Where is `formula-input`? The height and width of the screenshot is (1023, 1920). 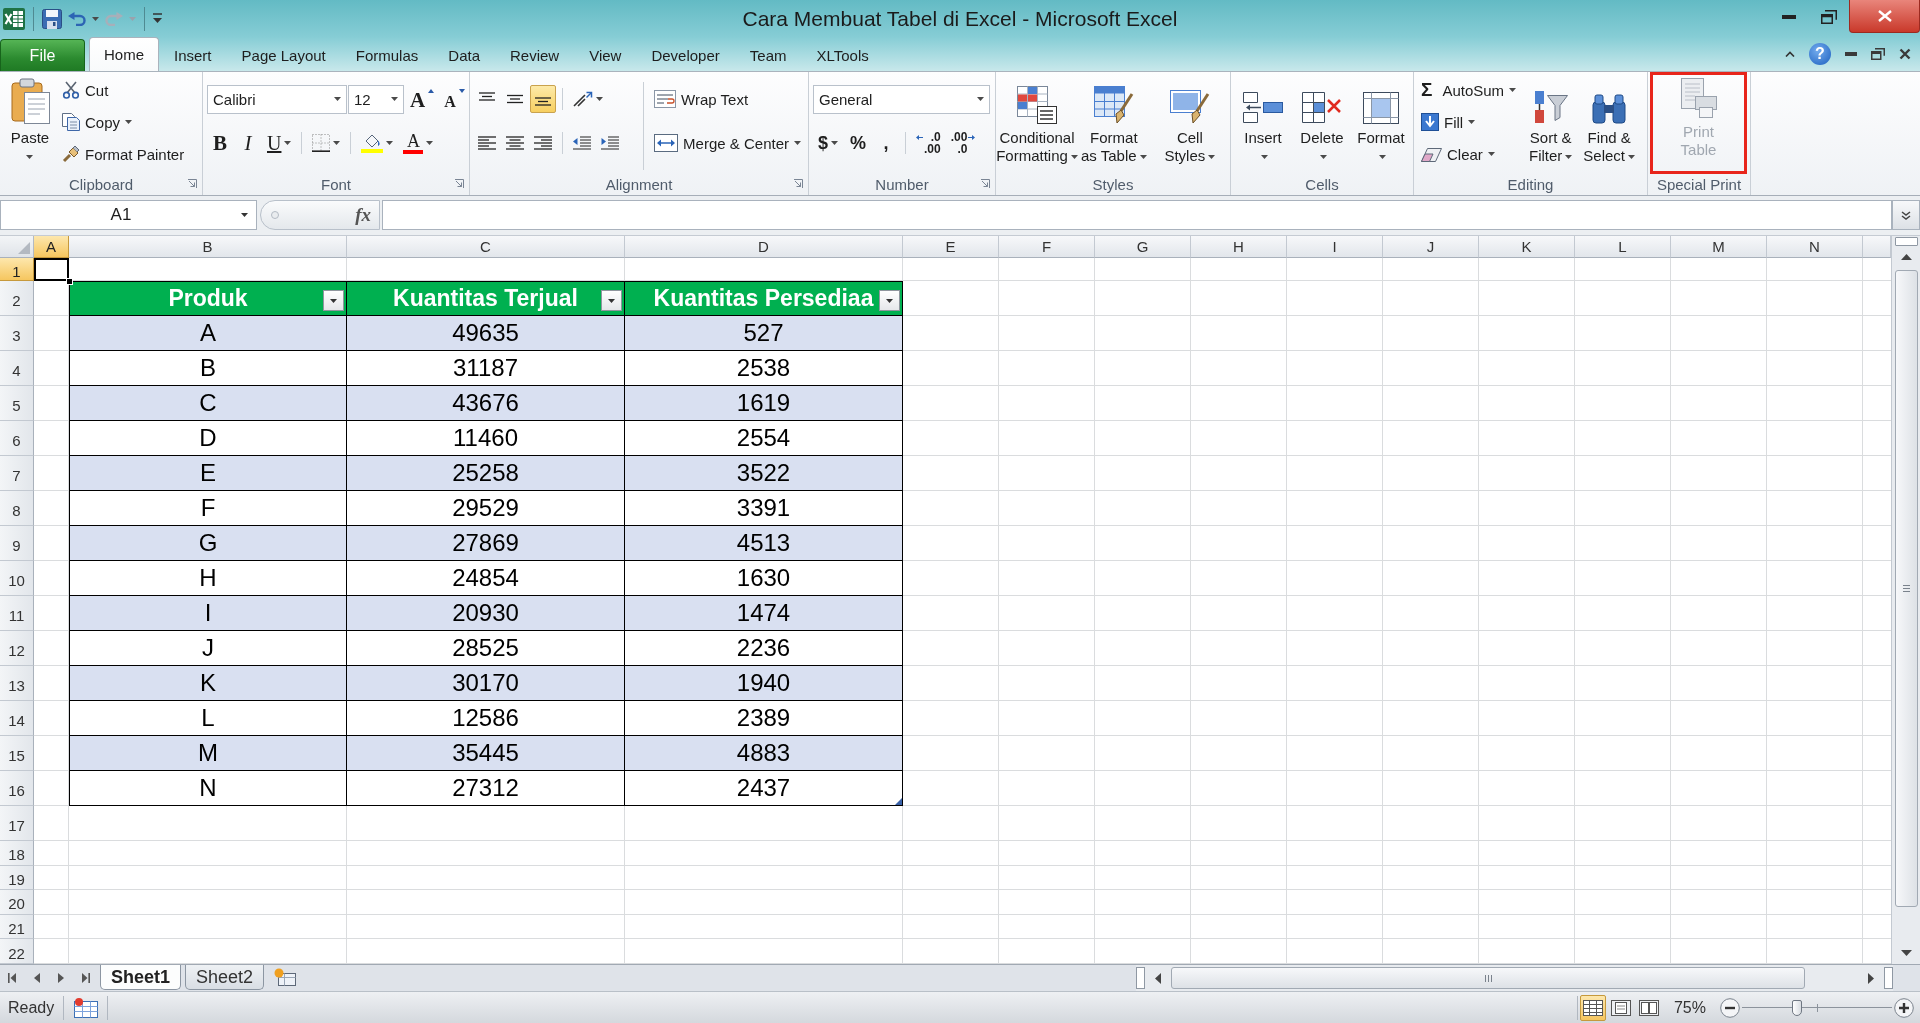
formula-input is located at coordinates (1137, 215).